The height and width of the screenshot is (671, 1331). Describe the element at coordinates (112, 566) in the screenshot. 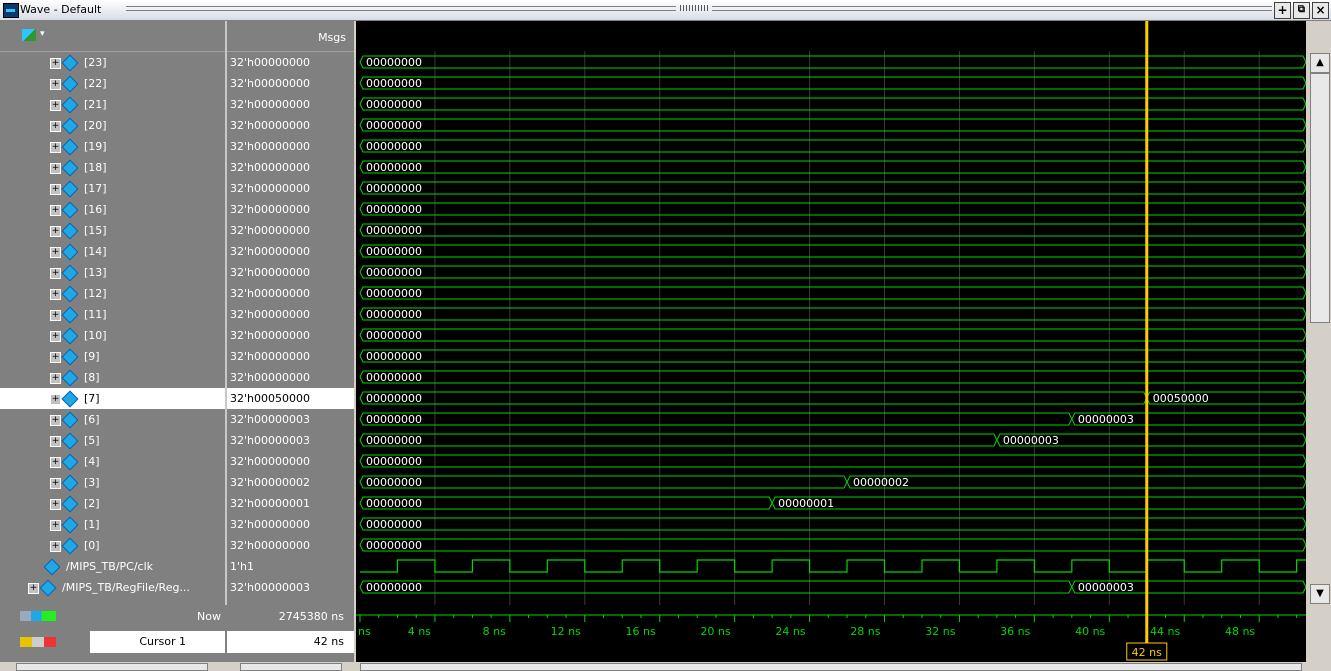

I see `signal-row: /MIPS_TB/PC/clk` at that location.